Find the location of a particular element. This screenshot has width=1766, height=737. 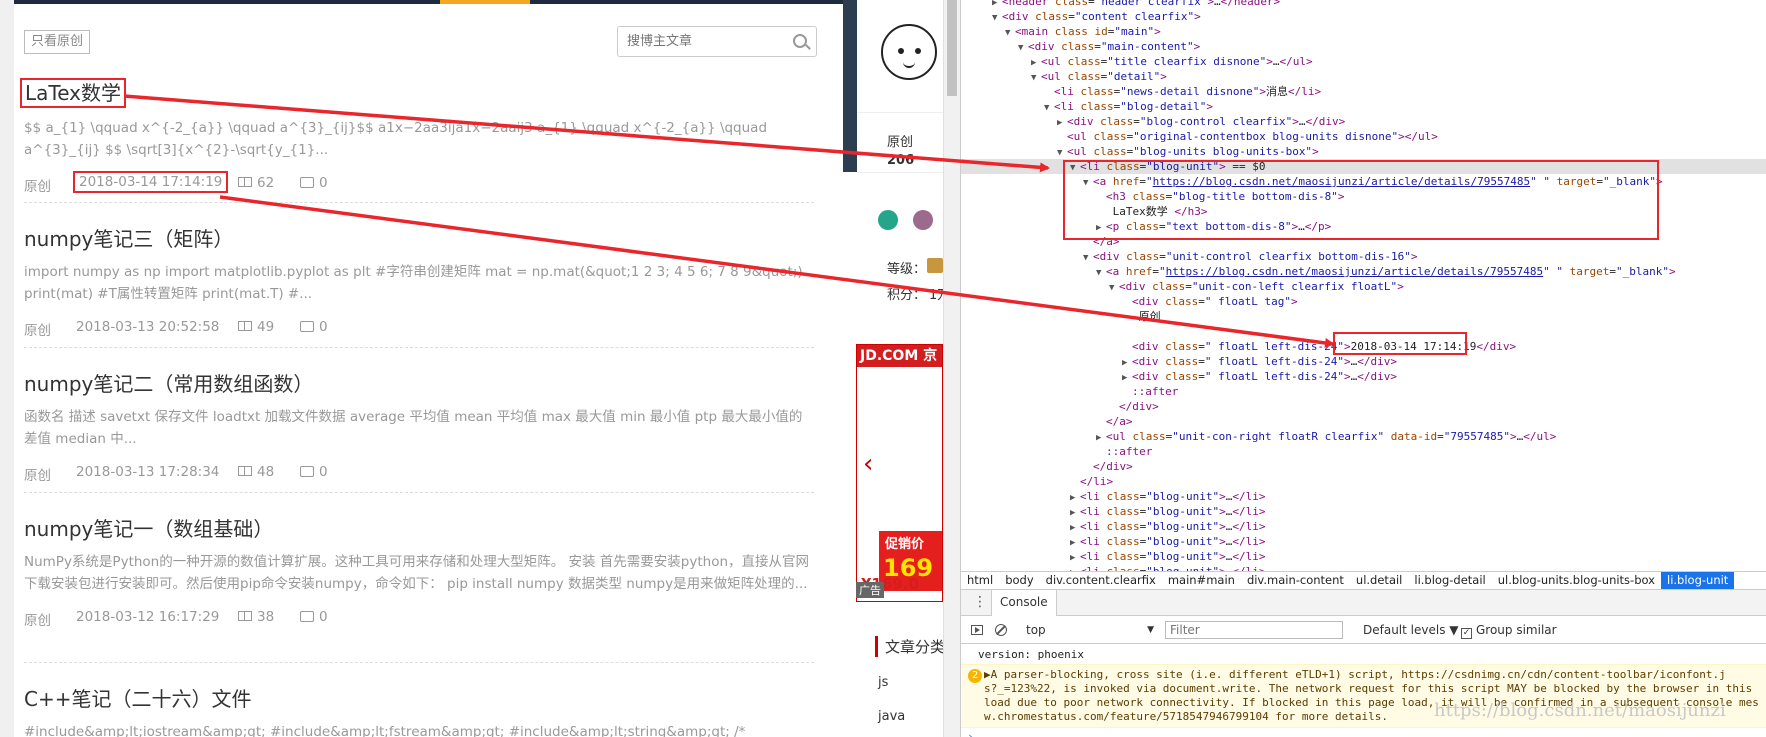

checkbox-icon: ✓ is located at coordinates (1466, 633).